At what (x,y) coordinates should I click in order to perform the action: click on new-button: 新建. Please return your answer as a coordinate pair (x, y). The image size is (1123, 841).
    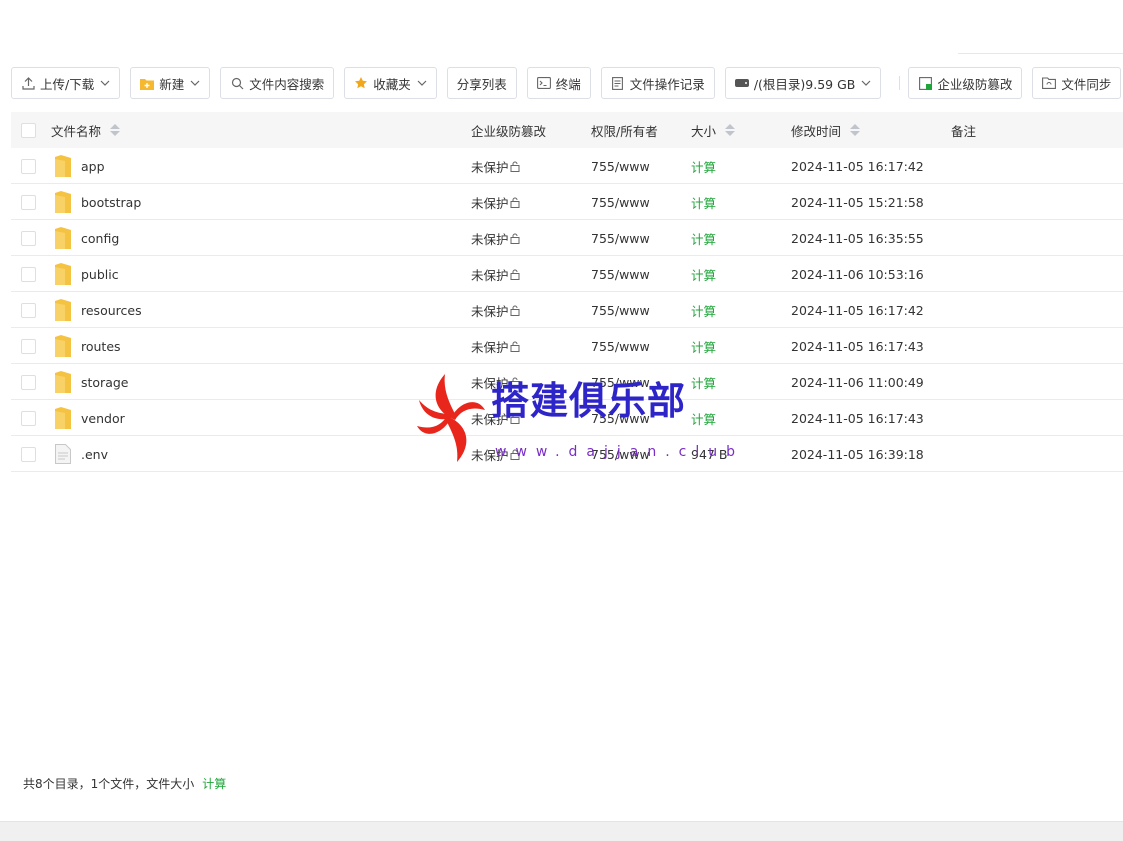
    Looking at the image, I should click on (170, 83).